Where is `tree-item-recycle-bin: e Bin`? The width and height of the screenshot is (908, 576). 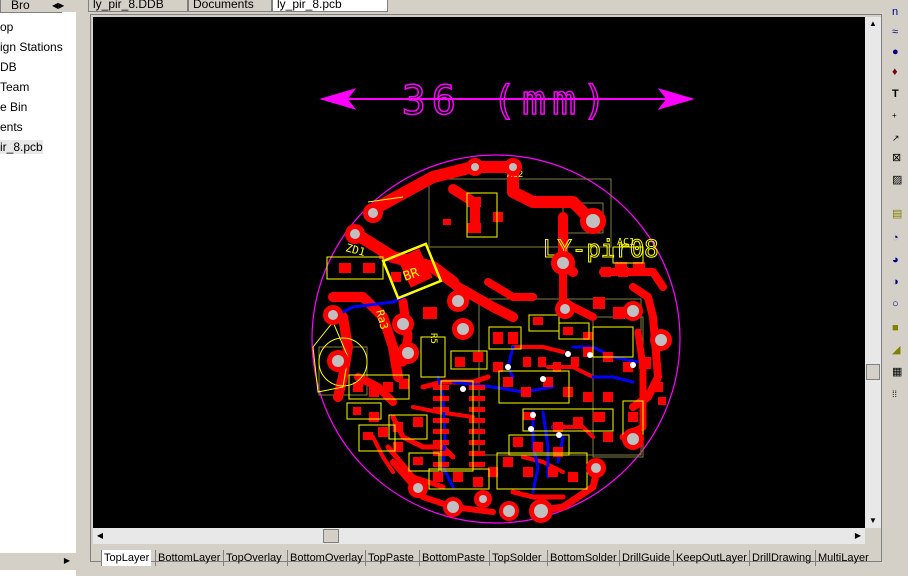 tree-item-recycle-bin: e Bin is located at coordinates (13, 107).